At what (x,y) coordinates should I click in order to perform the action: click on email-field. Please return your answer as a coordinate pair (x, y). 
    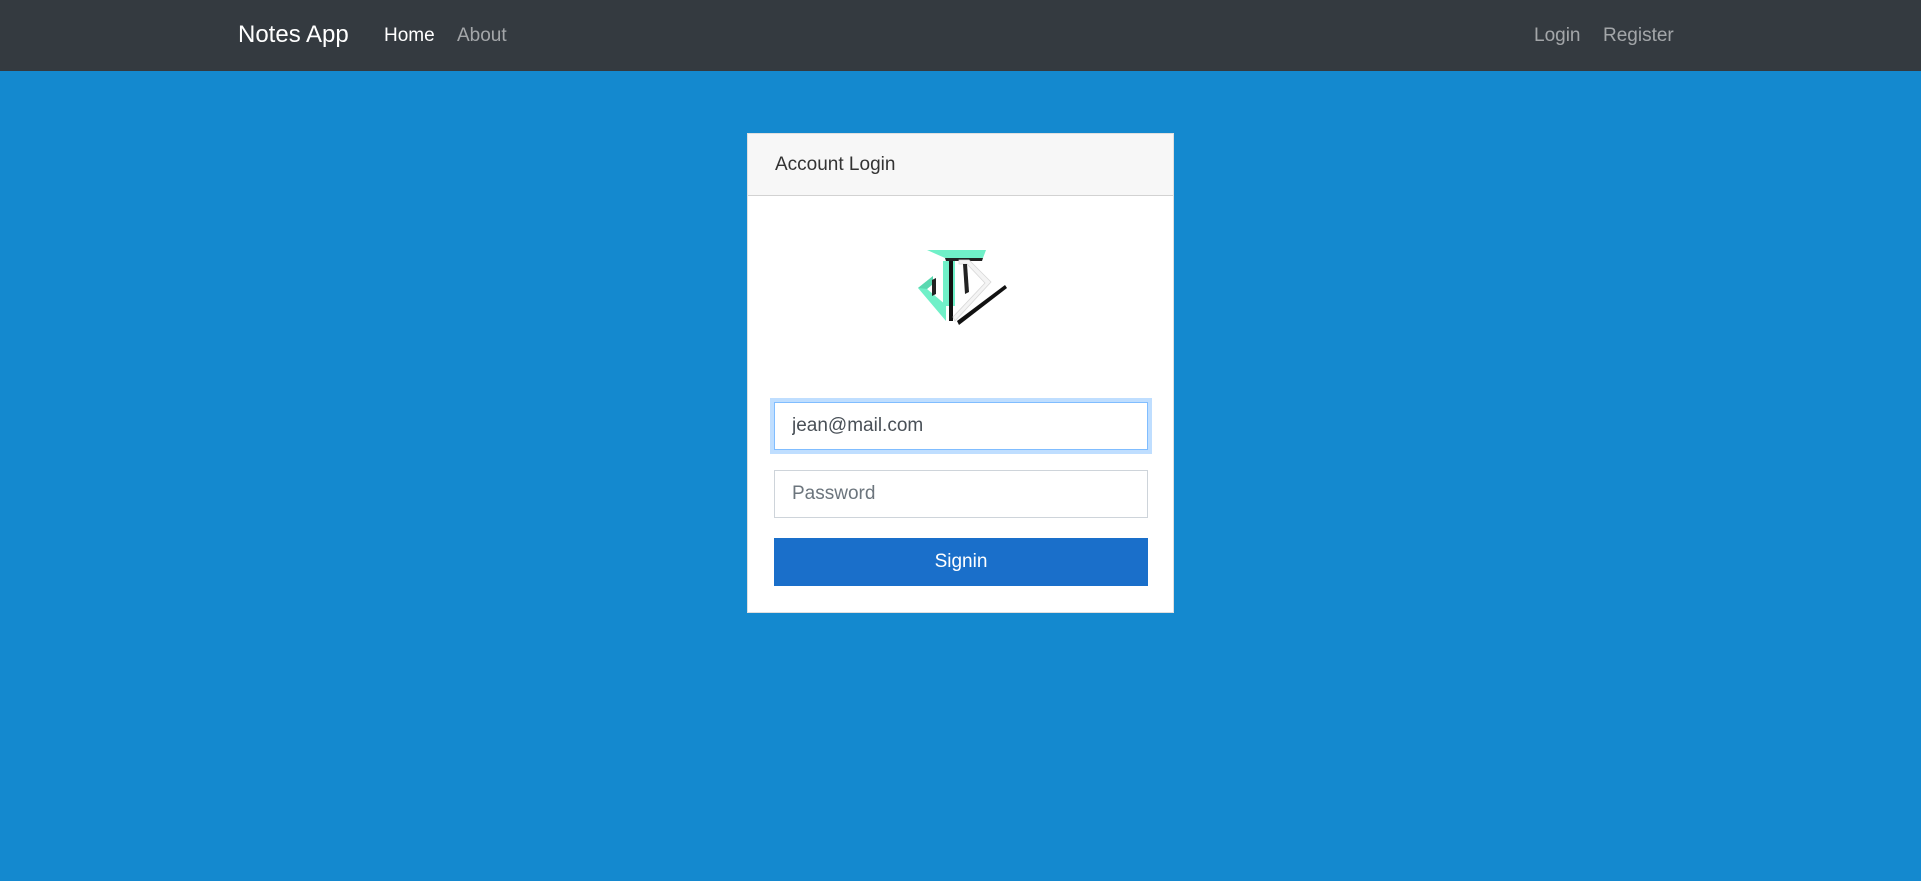
    Looking at the image, I should click on (961, 426).